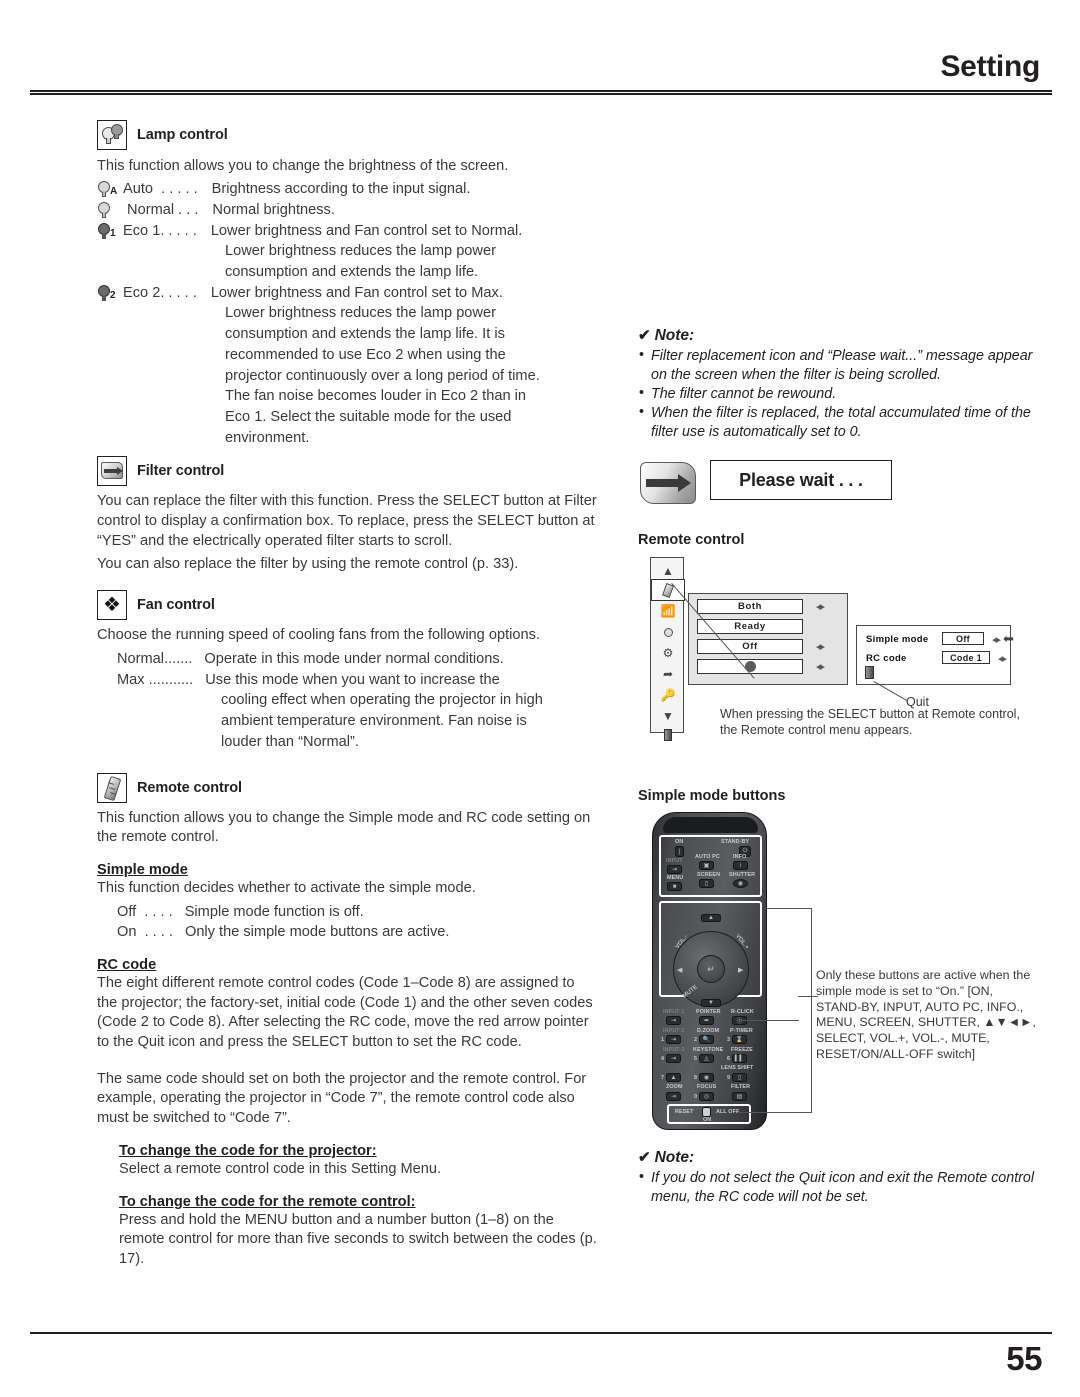 Image resolution: width=1080 pixels, height=1397 pixels. I want to click on ir-receiver-icon: 📶, so click(668, 611).